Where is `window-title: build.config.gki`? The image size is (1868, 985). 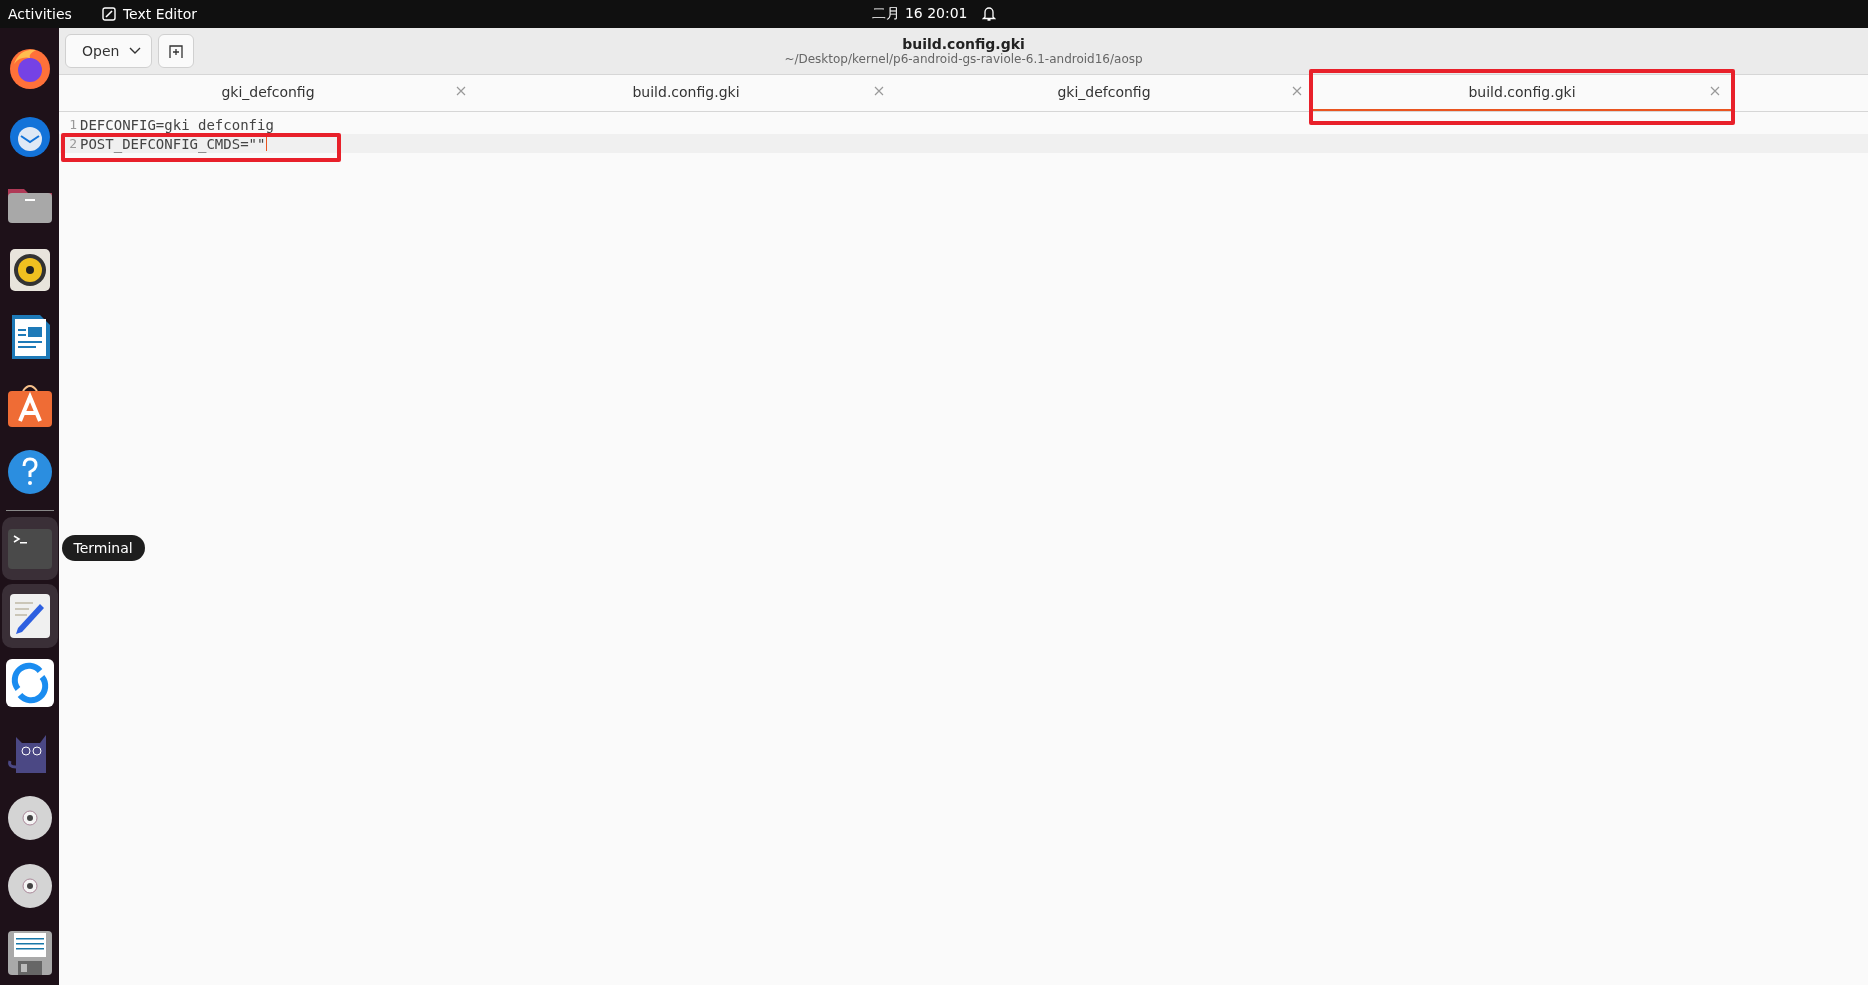
window-title: build.config.gki is located at coordinates (963, 44).